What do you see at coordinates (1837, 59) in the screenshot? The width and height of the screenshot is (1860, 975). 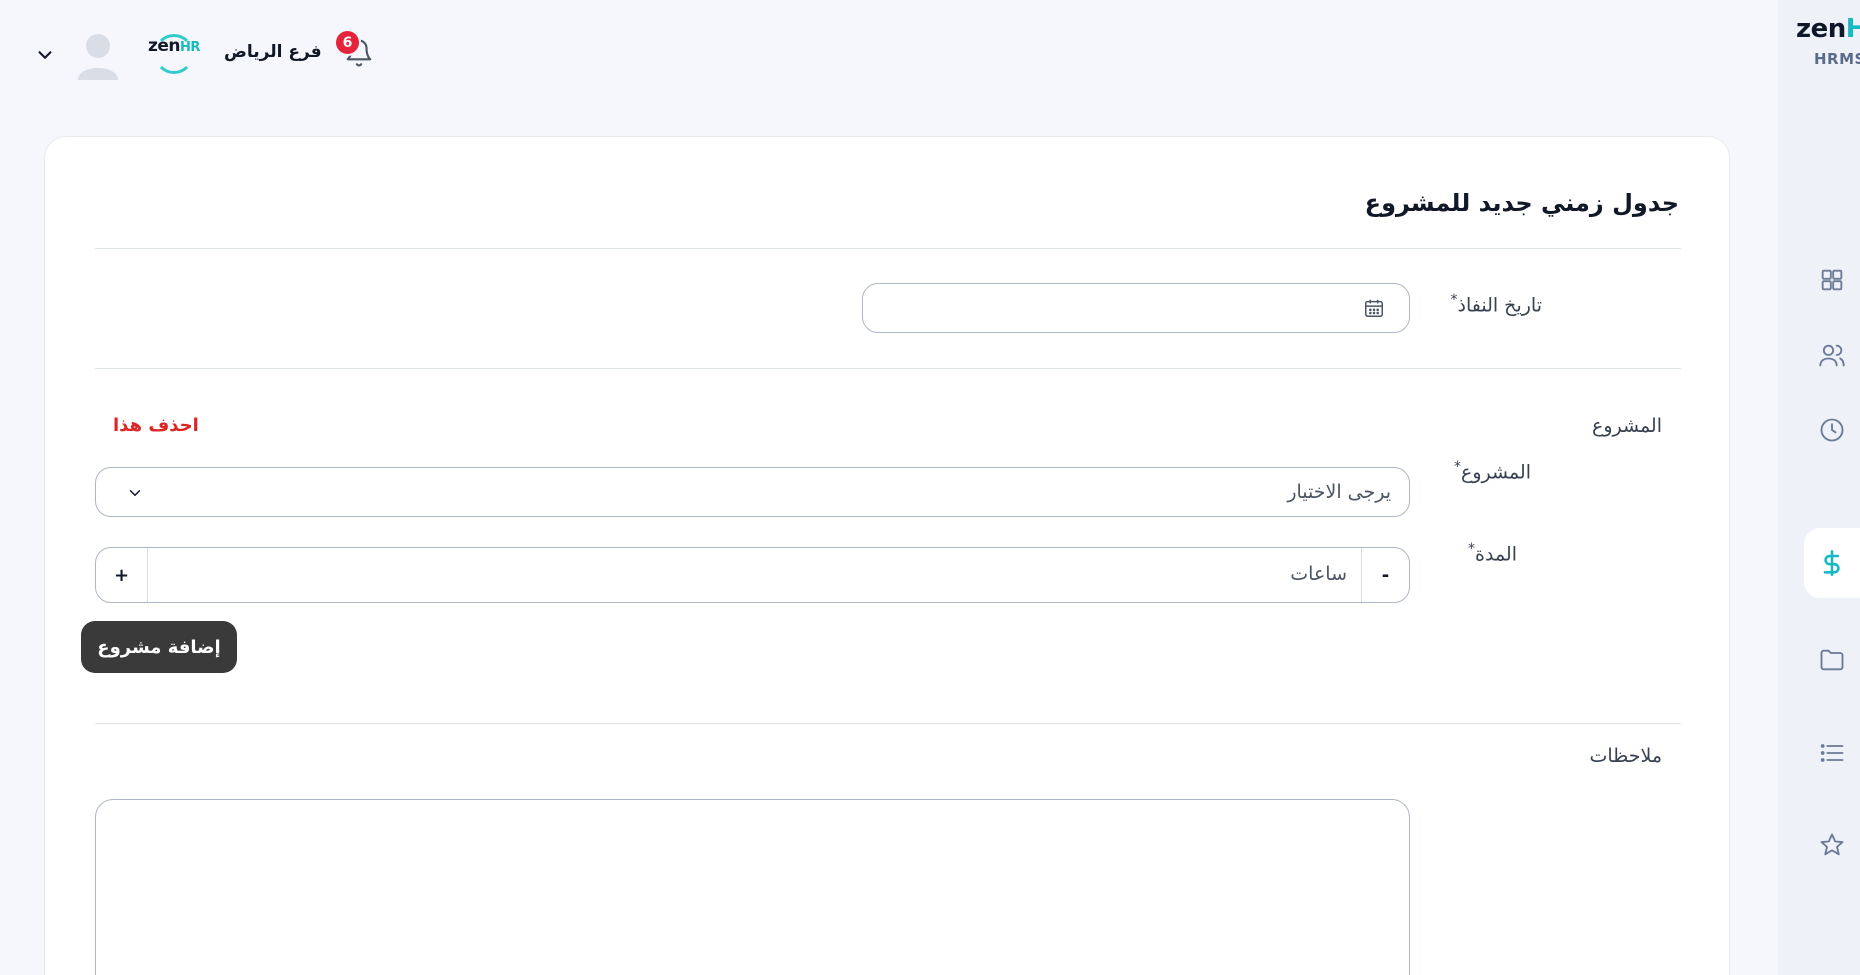 I see `sidebar-product-name: HRMS` at bounding box center [1837, 59].